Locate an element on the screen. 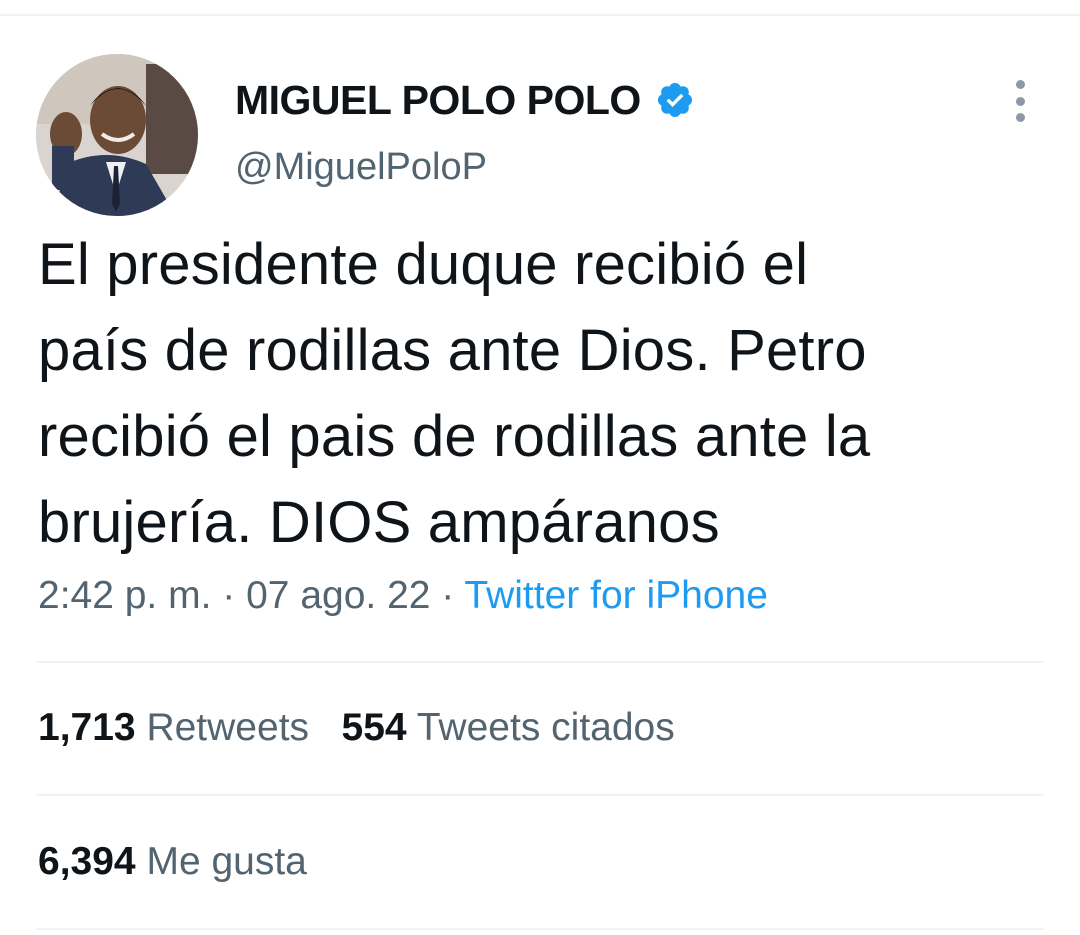  author-name-row: MIGUEL POLO POLO is located at coordinates (465, 100).